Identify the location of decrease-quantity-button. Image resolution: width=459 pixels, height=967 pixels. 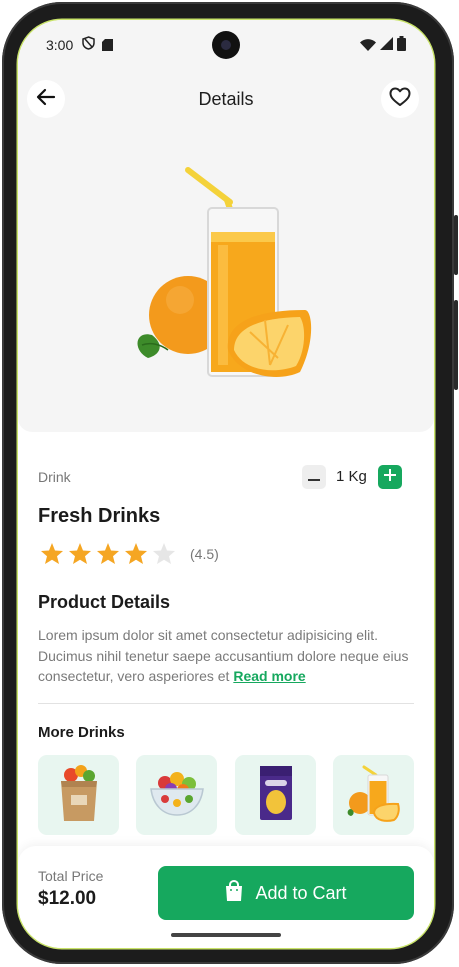
(314, 477).